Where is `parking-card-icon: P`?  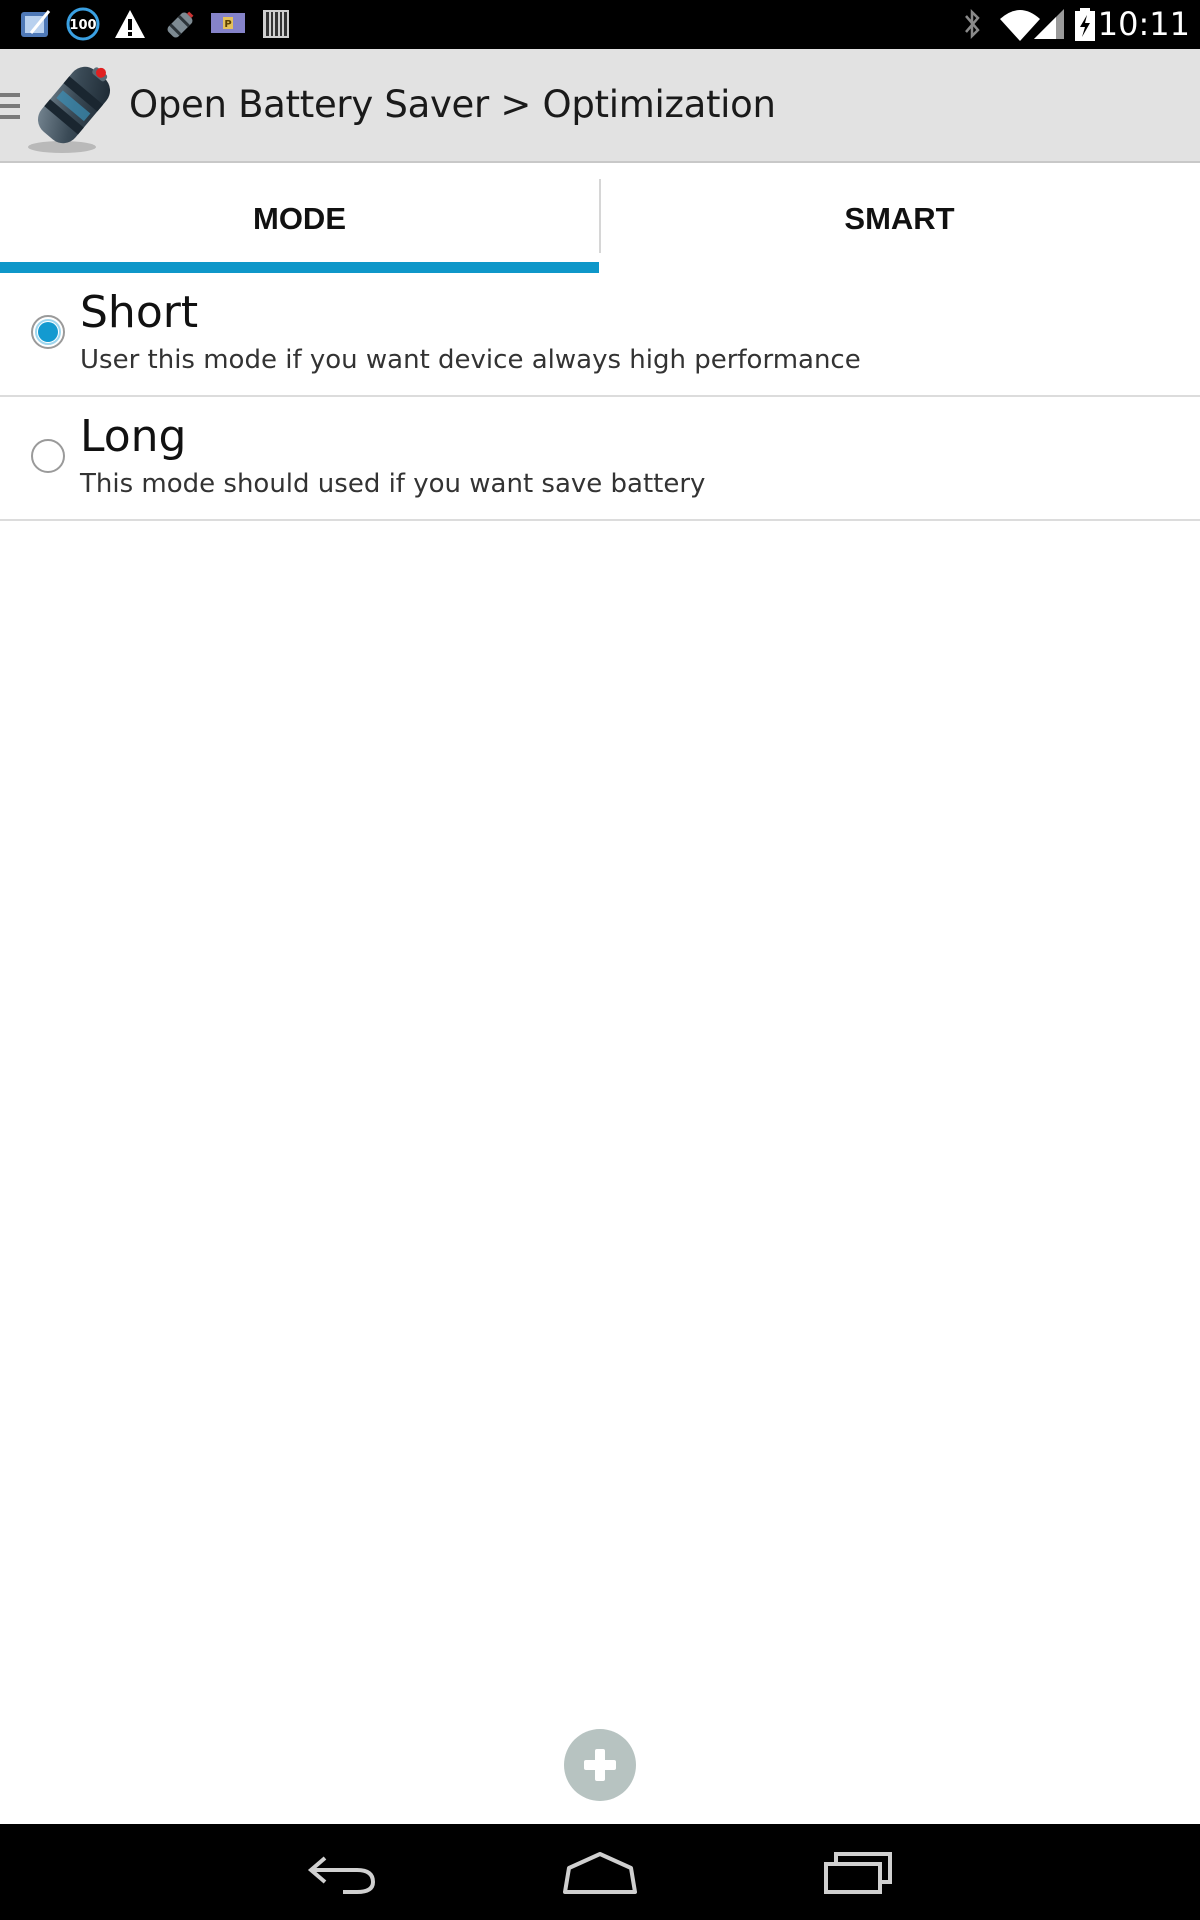
parking-card-icon: P is located at coordinates (228, 25).